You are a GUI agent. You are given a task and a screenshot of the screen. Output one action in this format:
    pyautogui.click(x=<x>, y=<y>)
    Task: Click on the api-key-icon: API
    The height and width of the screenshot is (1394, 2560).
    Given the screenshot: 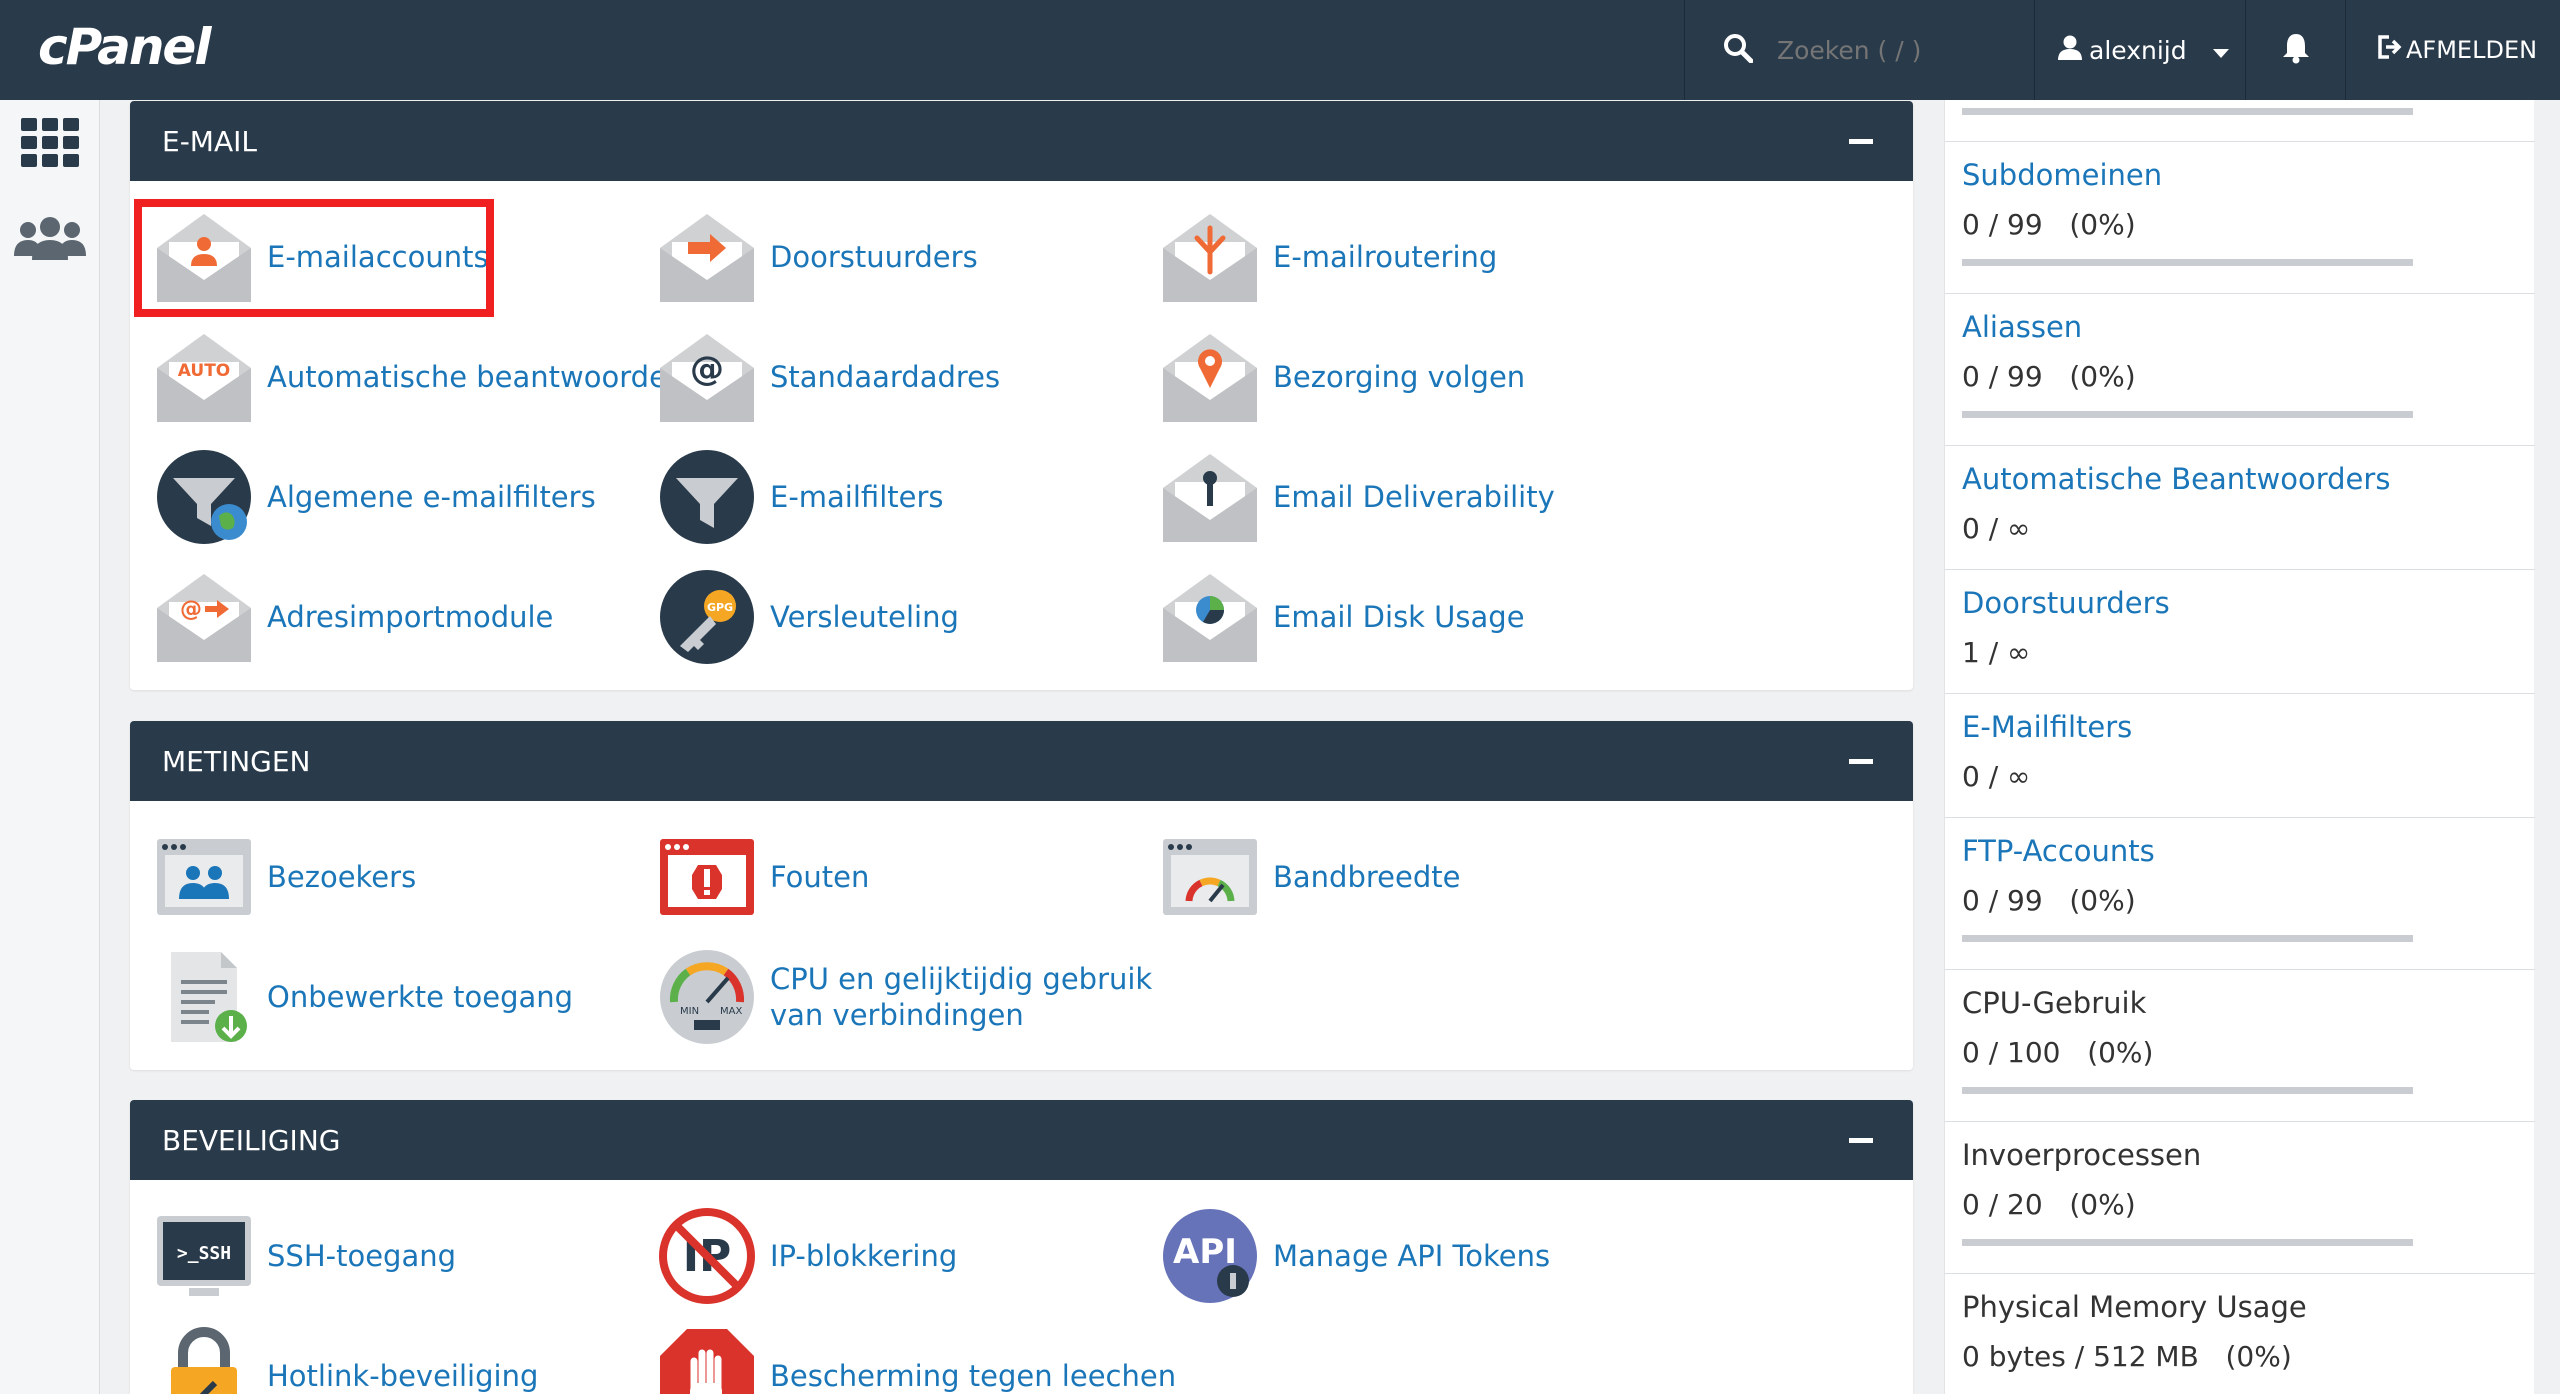 What is the action you would take?
    pyautogui.click(x=1210, y=1256)
    